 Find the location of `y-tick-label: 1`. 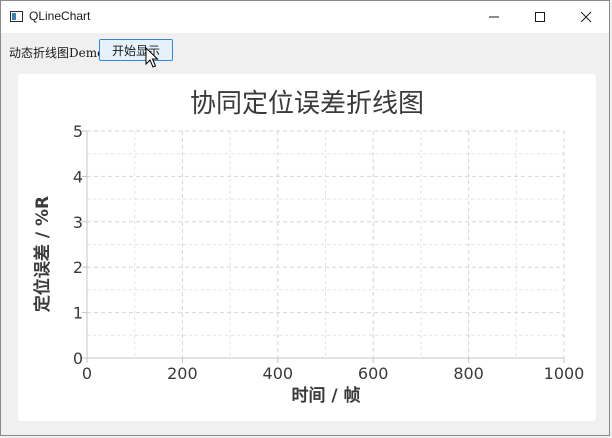

y-tick-label: 1 is located at coordinates (78, 313).